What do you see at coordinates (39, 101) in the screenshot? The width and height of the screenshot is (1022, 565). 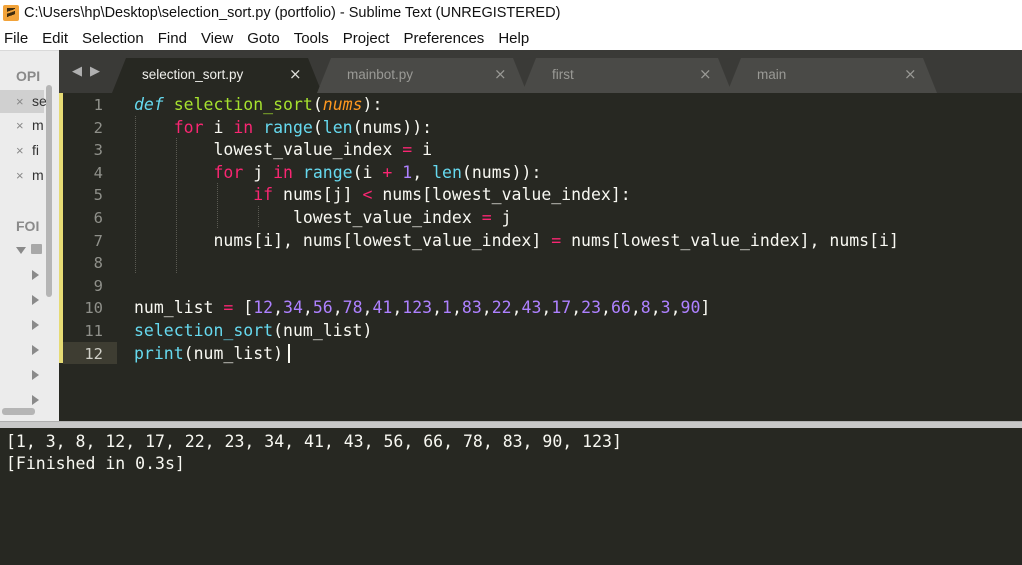 I see `open-file-name: se` at bounding box center [39, 101].